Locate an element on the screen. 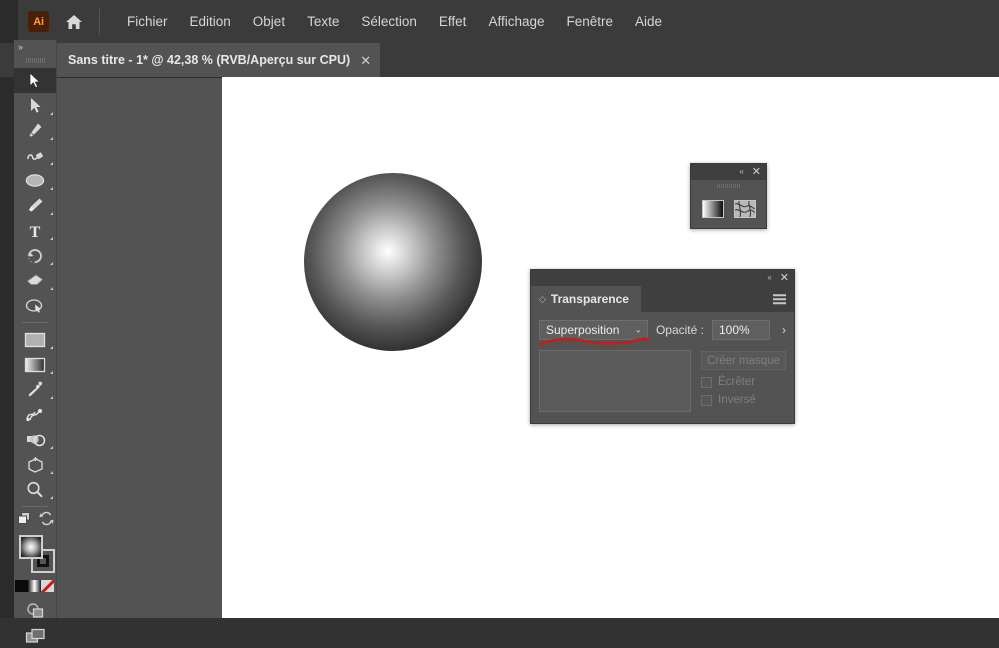 This screenshot has width=999, height=648. chevron-down-icon: ⌄ is located at coordinates (638, 329).